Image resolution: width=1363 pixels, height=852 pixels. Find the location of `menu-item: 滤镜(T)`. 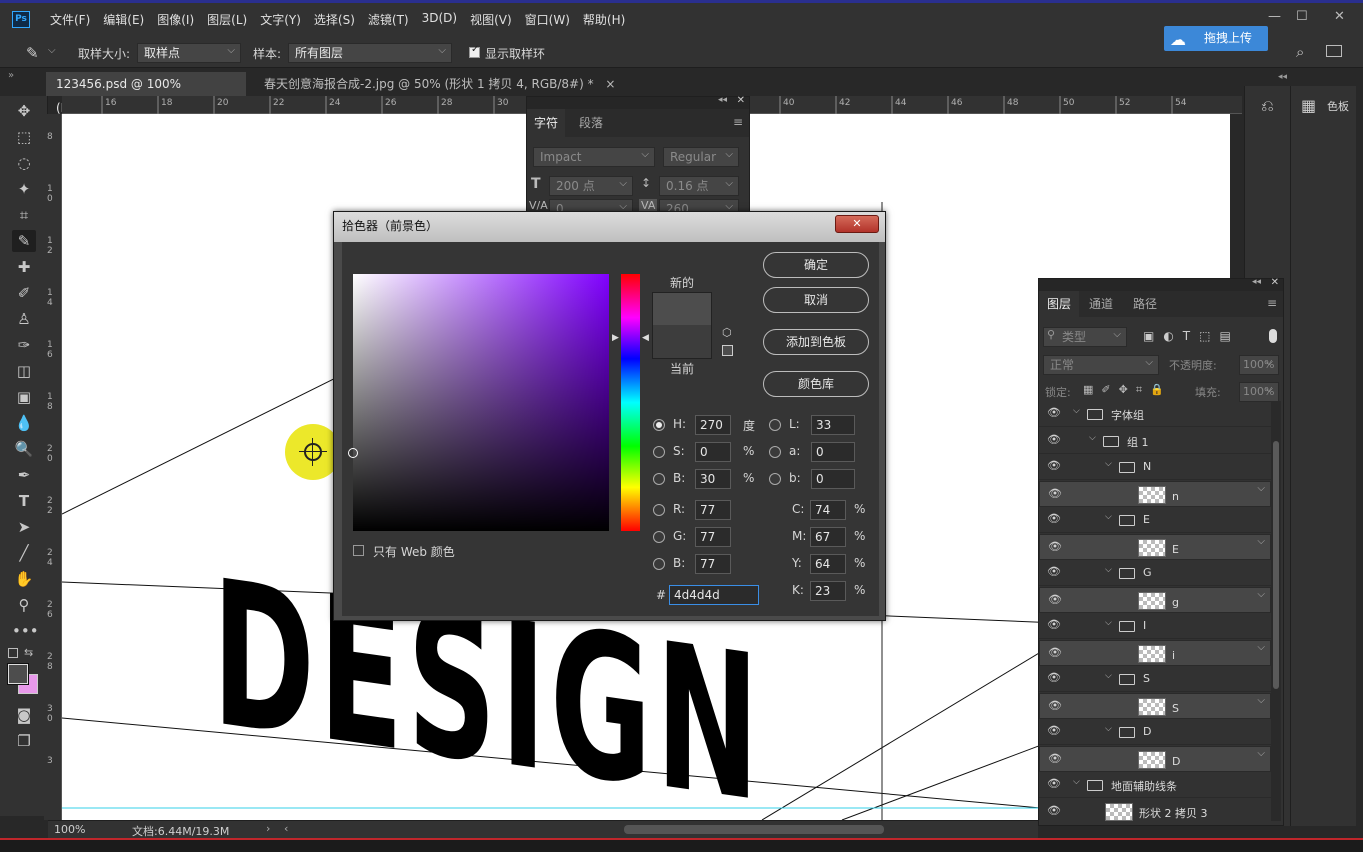

menu-item: 滤镜(T) is located at coordinates (388, 19).